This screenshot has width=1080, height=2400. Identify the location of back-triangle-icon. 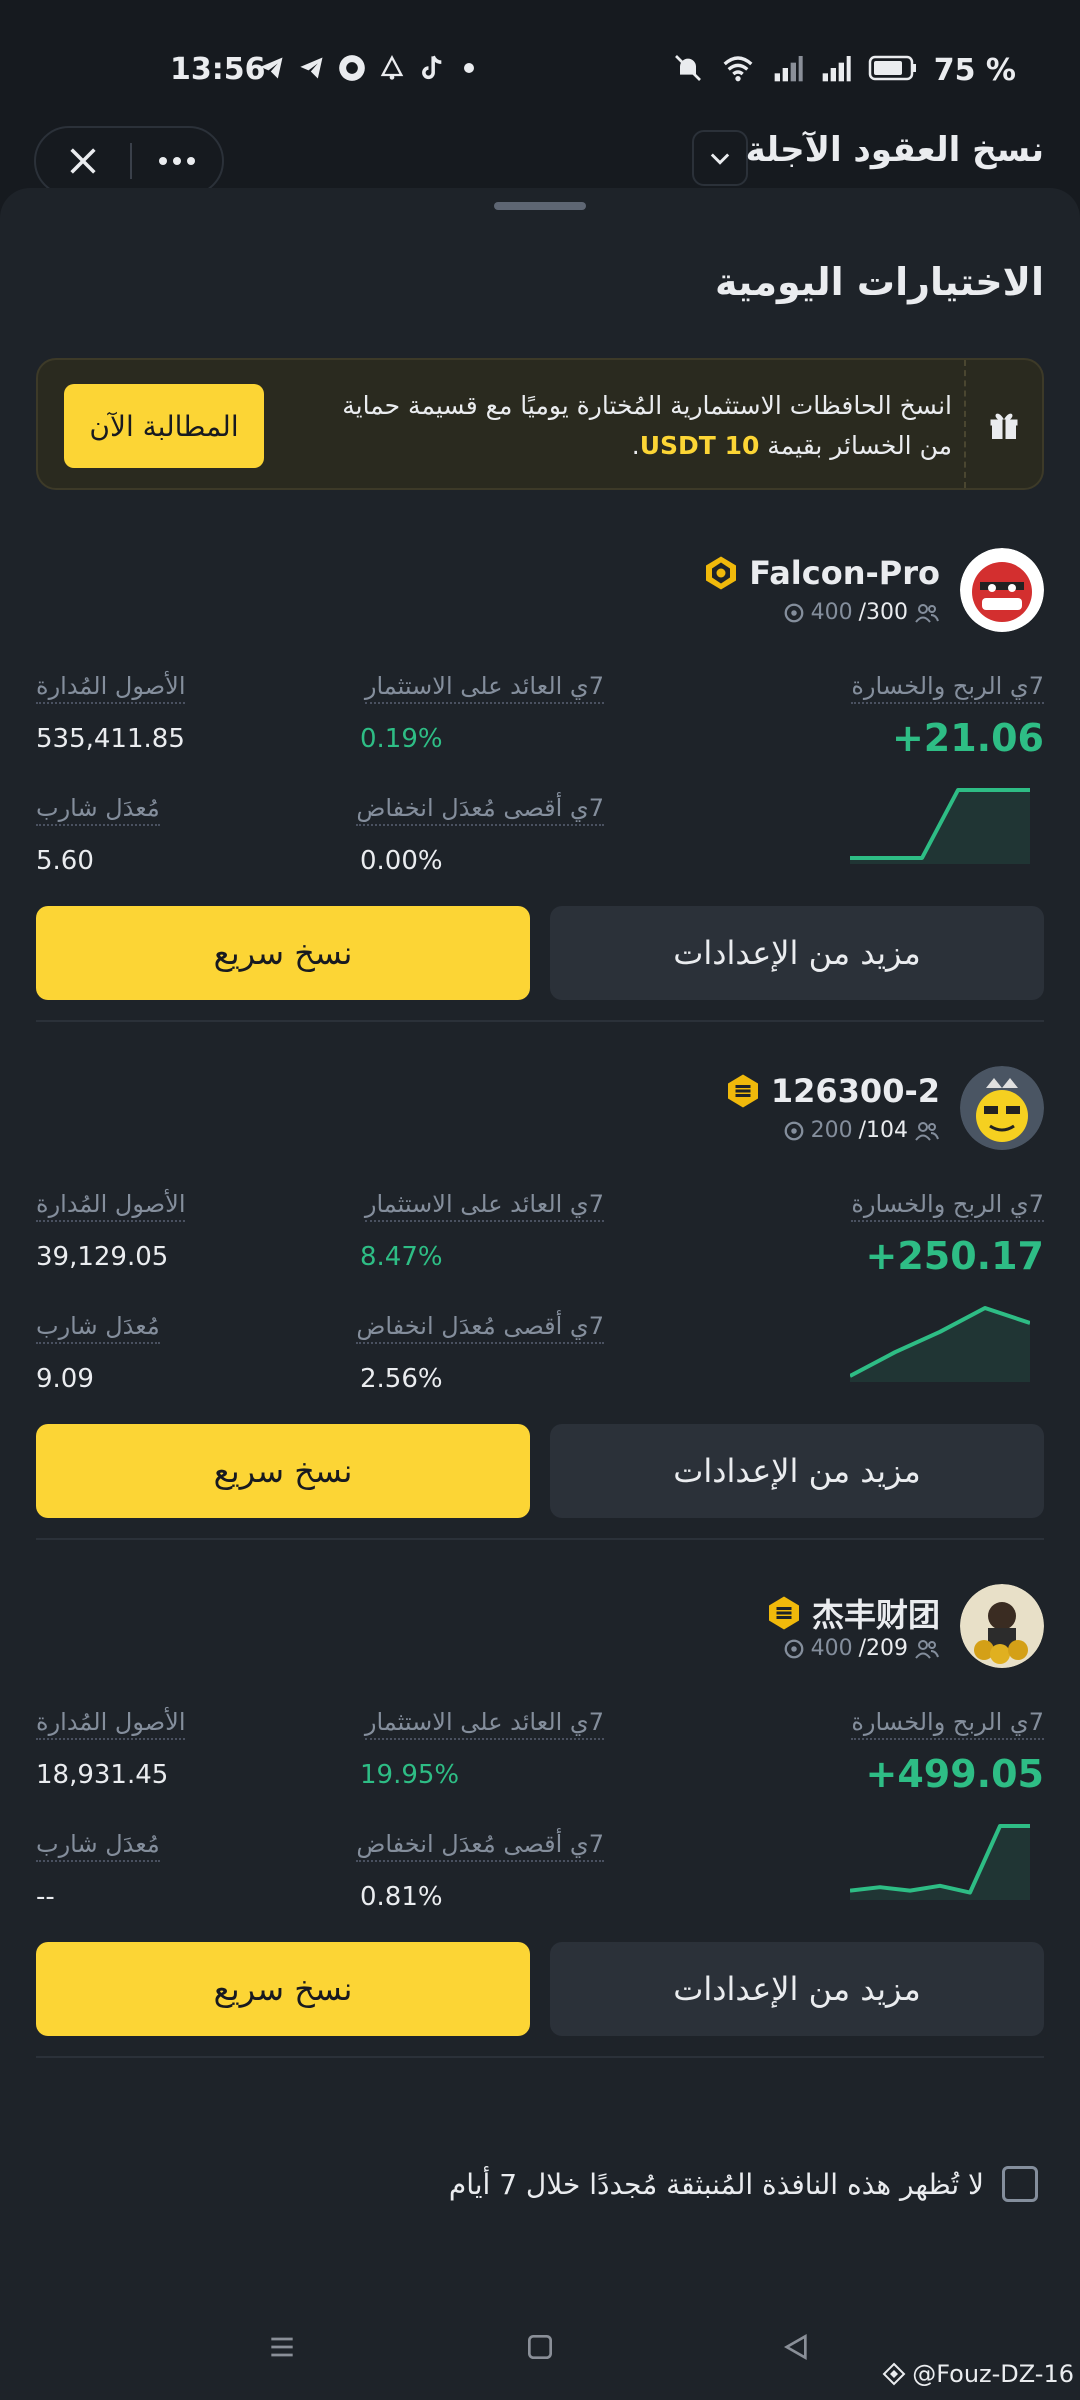
(795, 2347).